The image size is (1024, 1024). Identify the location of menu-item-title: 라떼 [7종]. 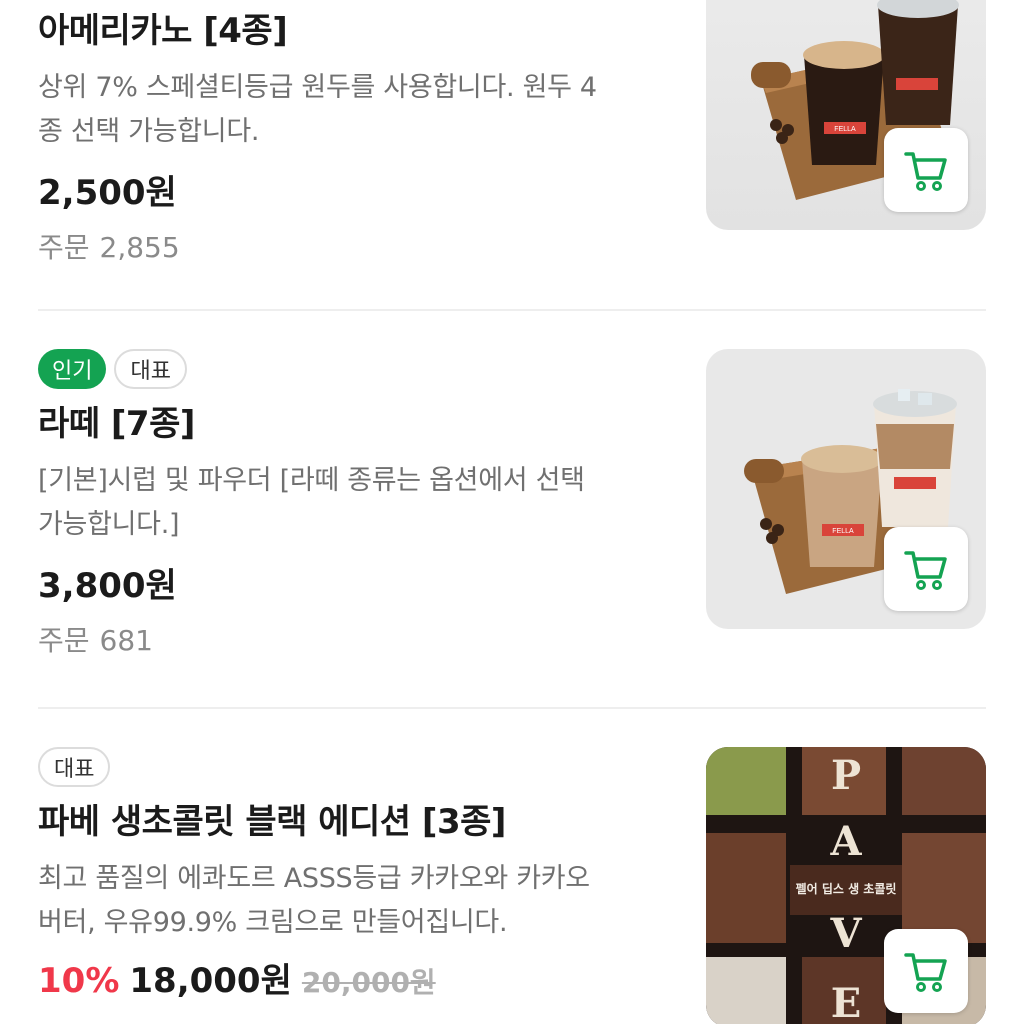
(116, 424).